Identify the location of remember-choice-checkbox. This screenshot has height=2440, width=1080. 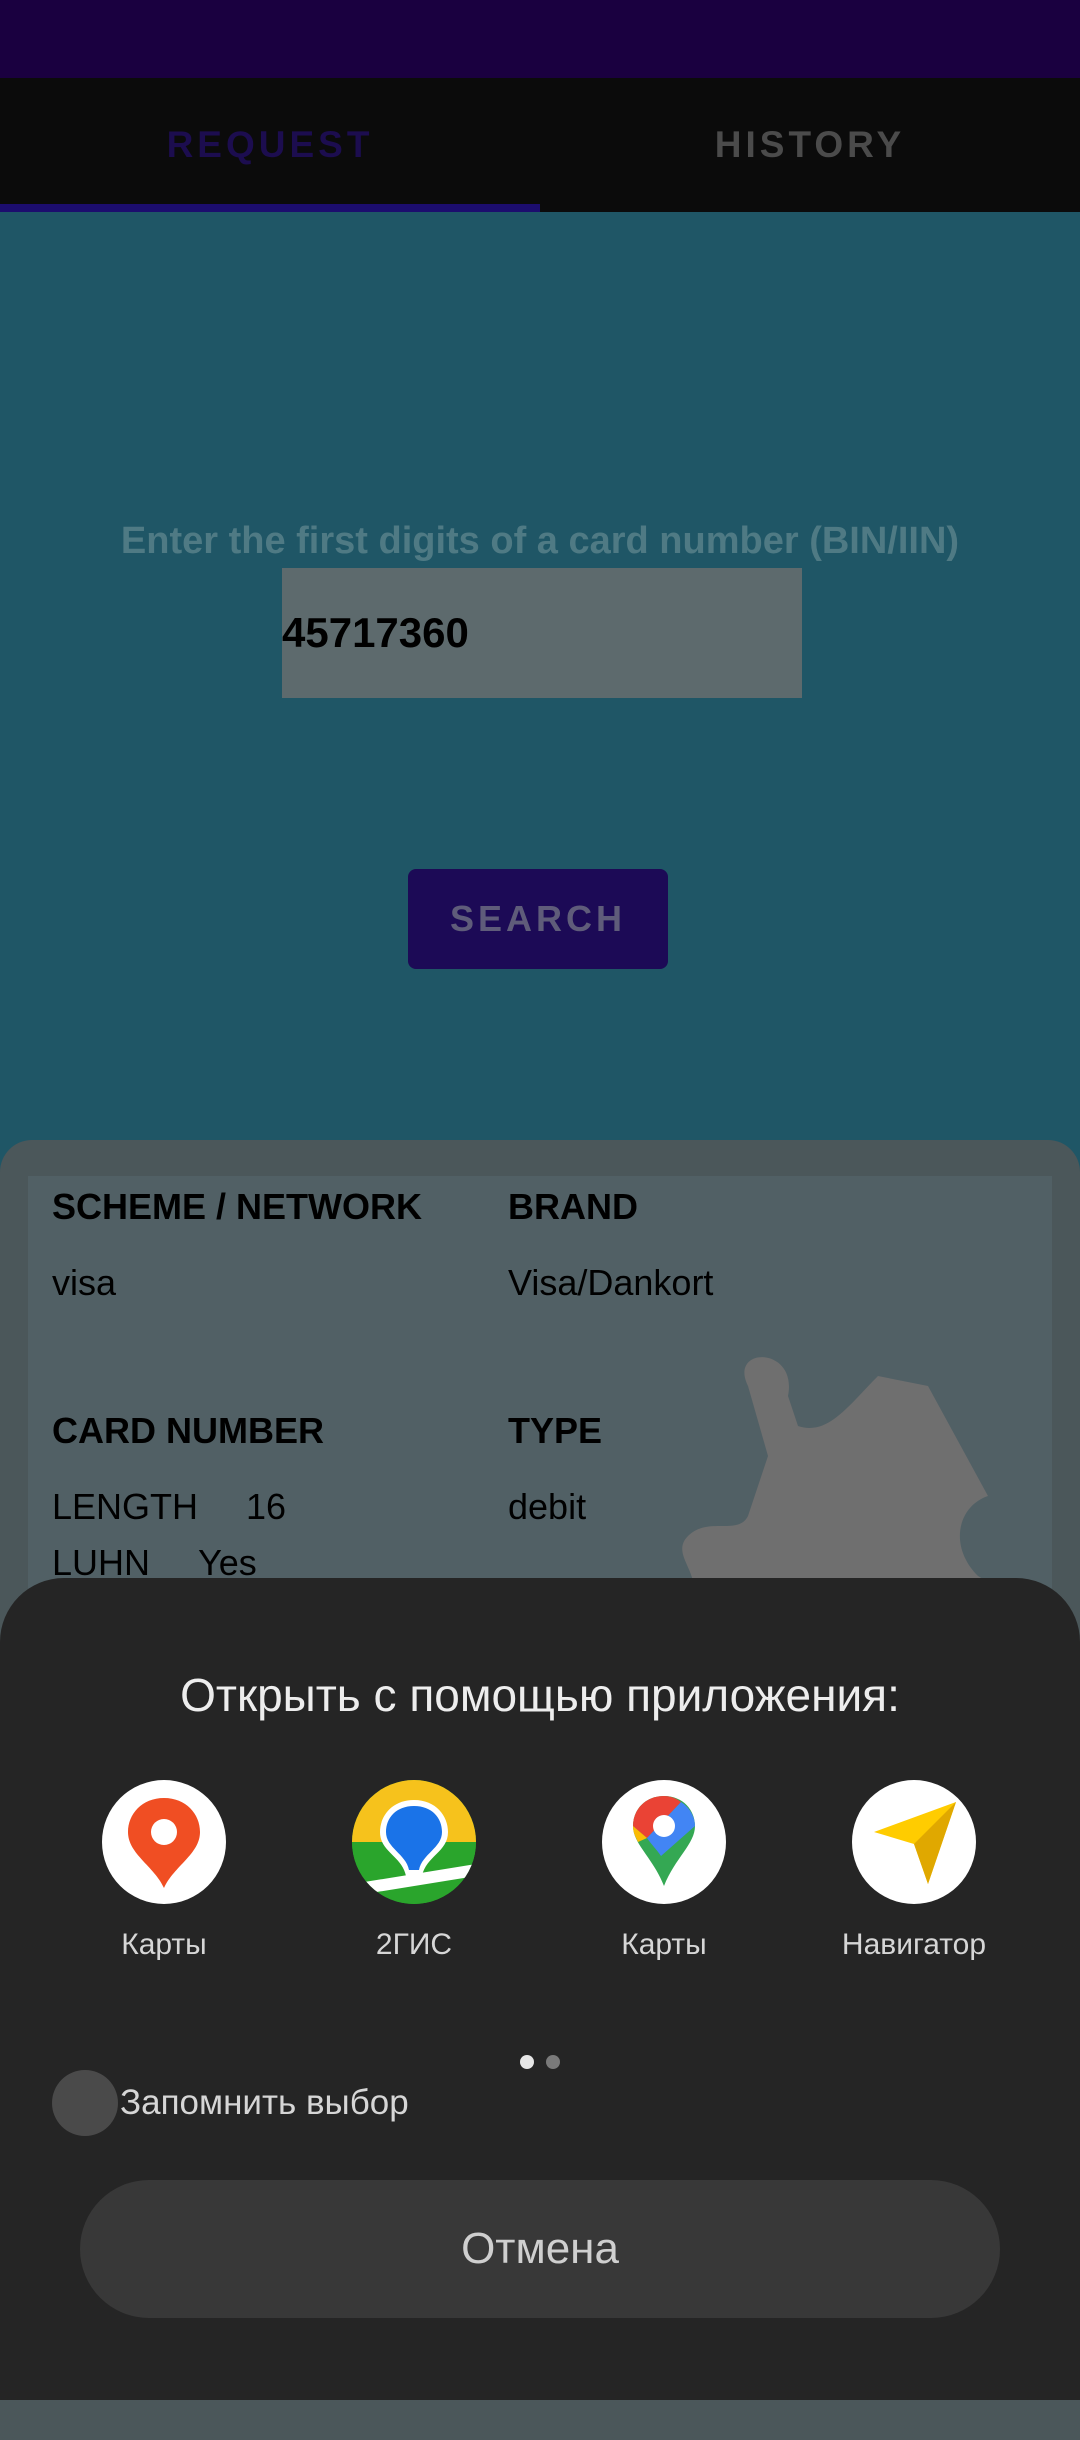
(85, 2103).